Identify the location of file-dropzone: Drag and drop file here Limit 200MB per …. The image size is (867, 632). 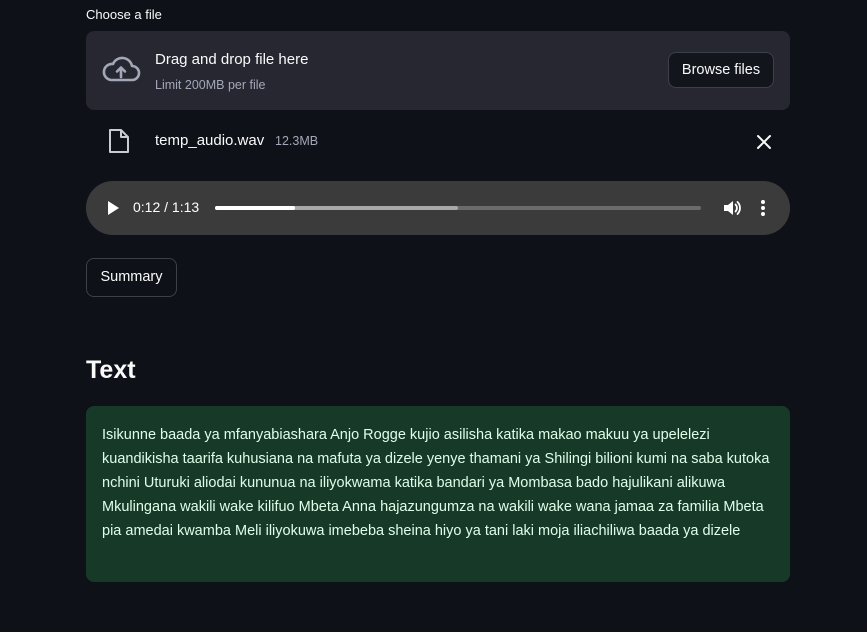
(438, 70).